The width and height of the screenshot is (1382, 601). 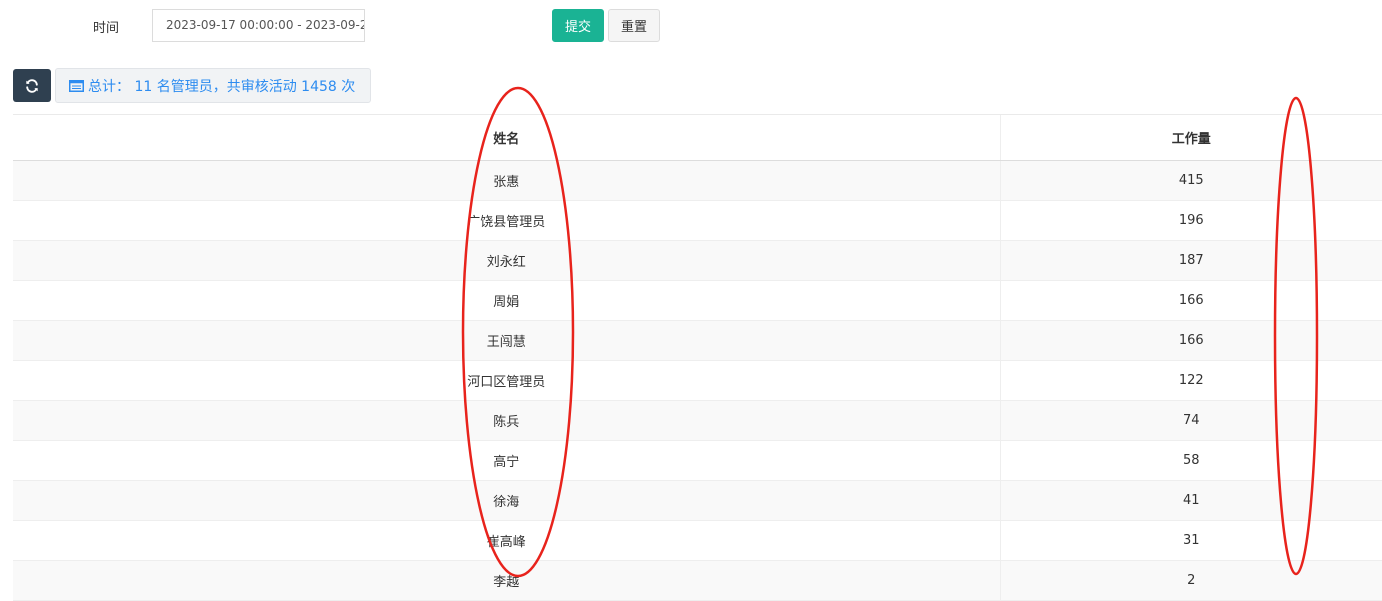 I want to click on cell-name: 王闯慧, so click(x=506, y=340).